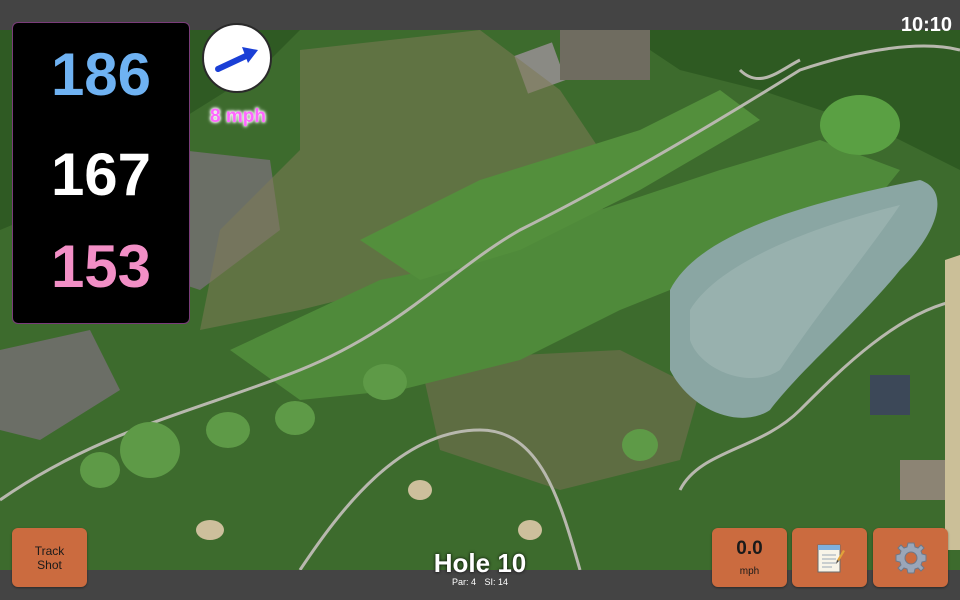 This screenshot has height=600, width=960. Describe the element at coordinates (101, 74) in the screenshot. I see `back-distance: 186` at that location.